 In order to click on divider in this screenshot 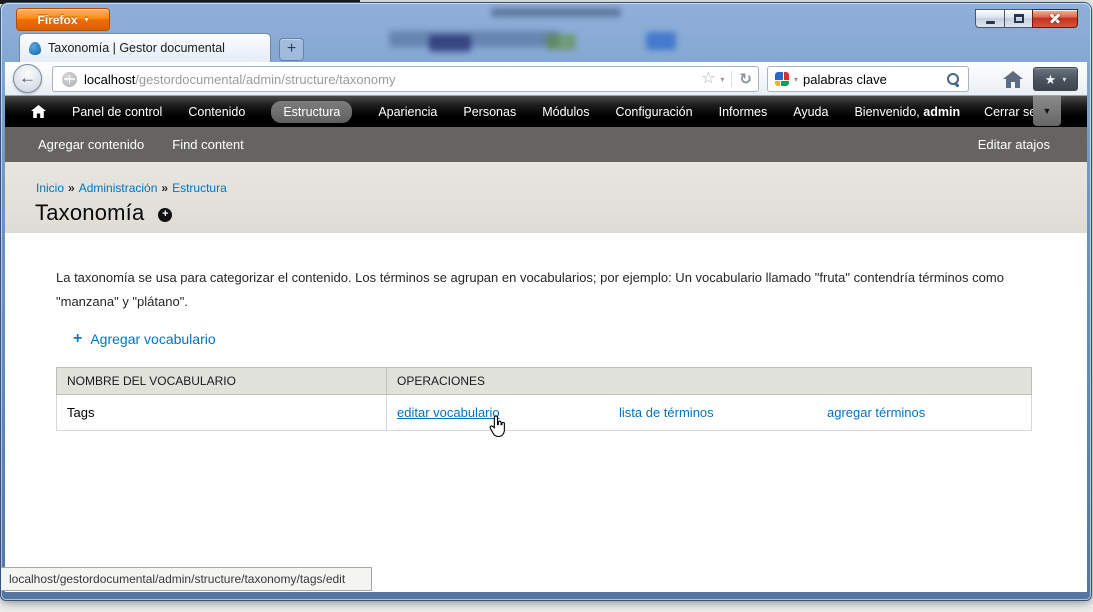, I will do `click(732, 79)`.